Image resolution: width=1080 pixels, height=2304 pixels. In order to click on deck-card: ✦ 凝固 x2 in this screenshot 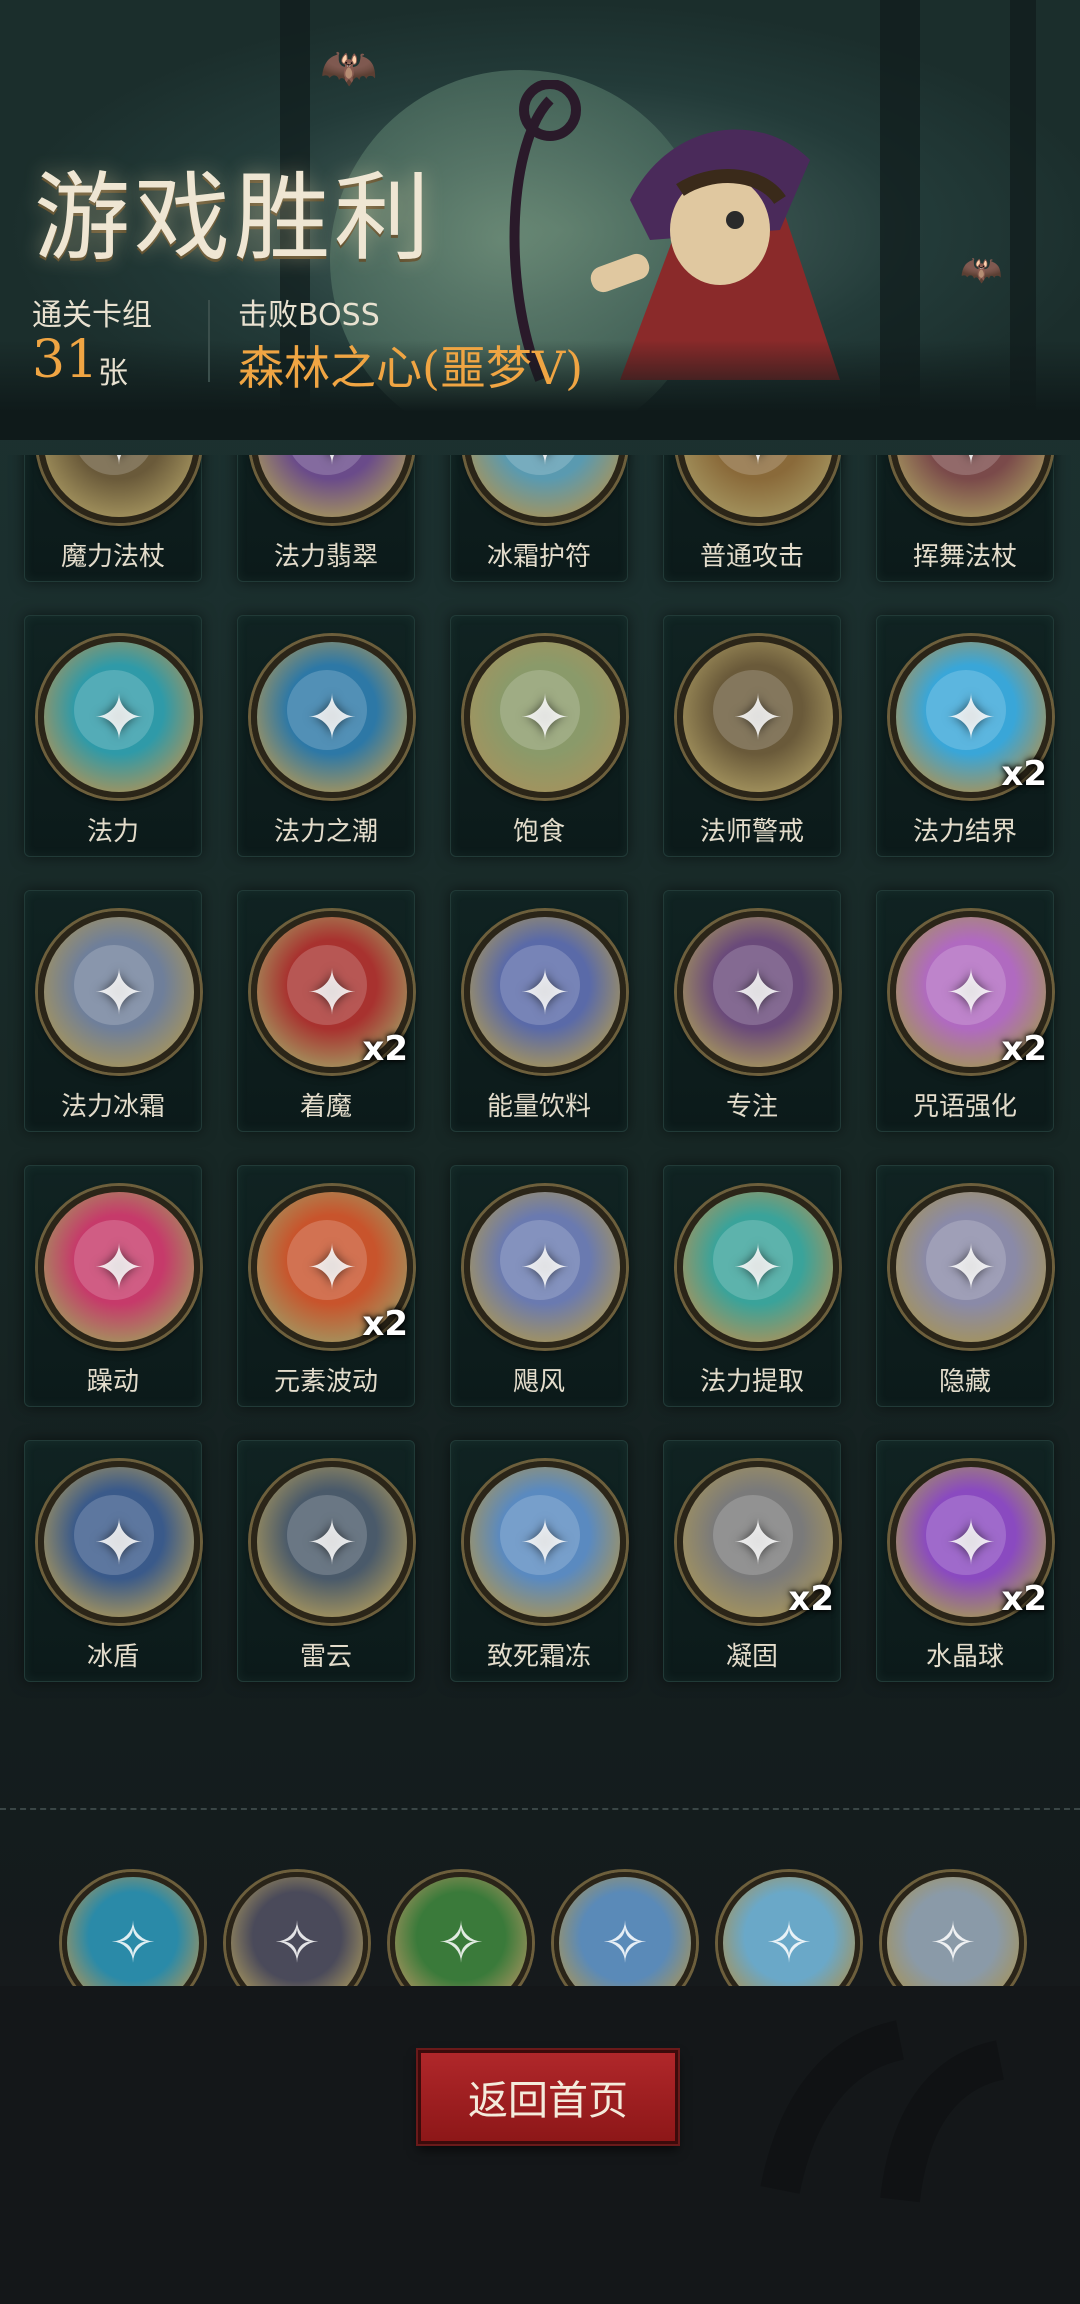, I will do `click(752, 1561)`.